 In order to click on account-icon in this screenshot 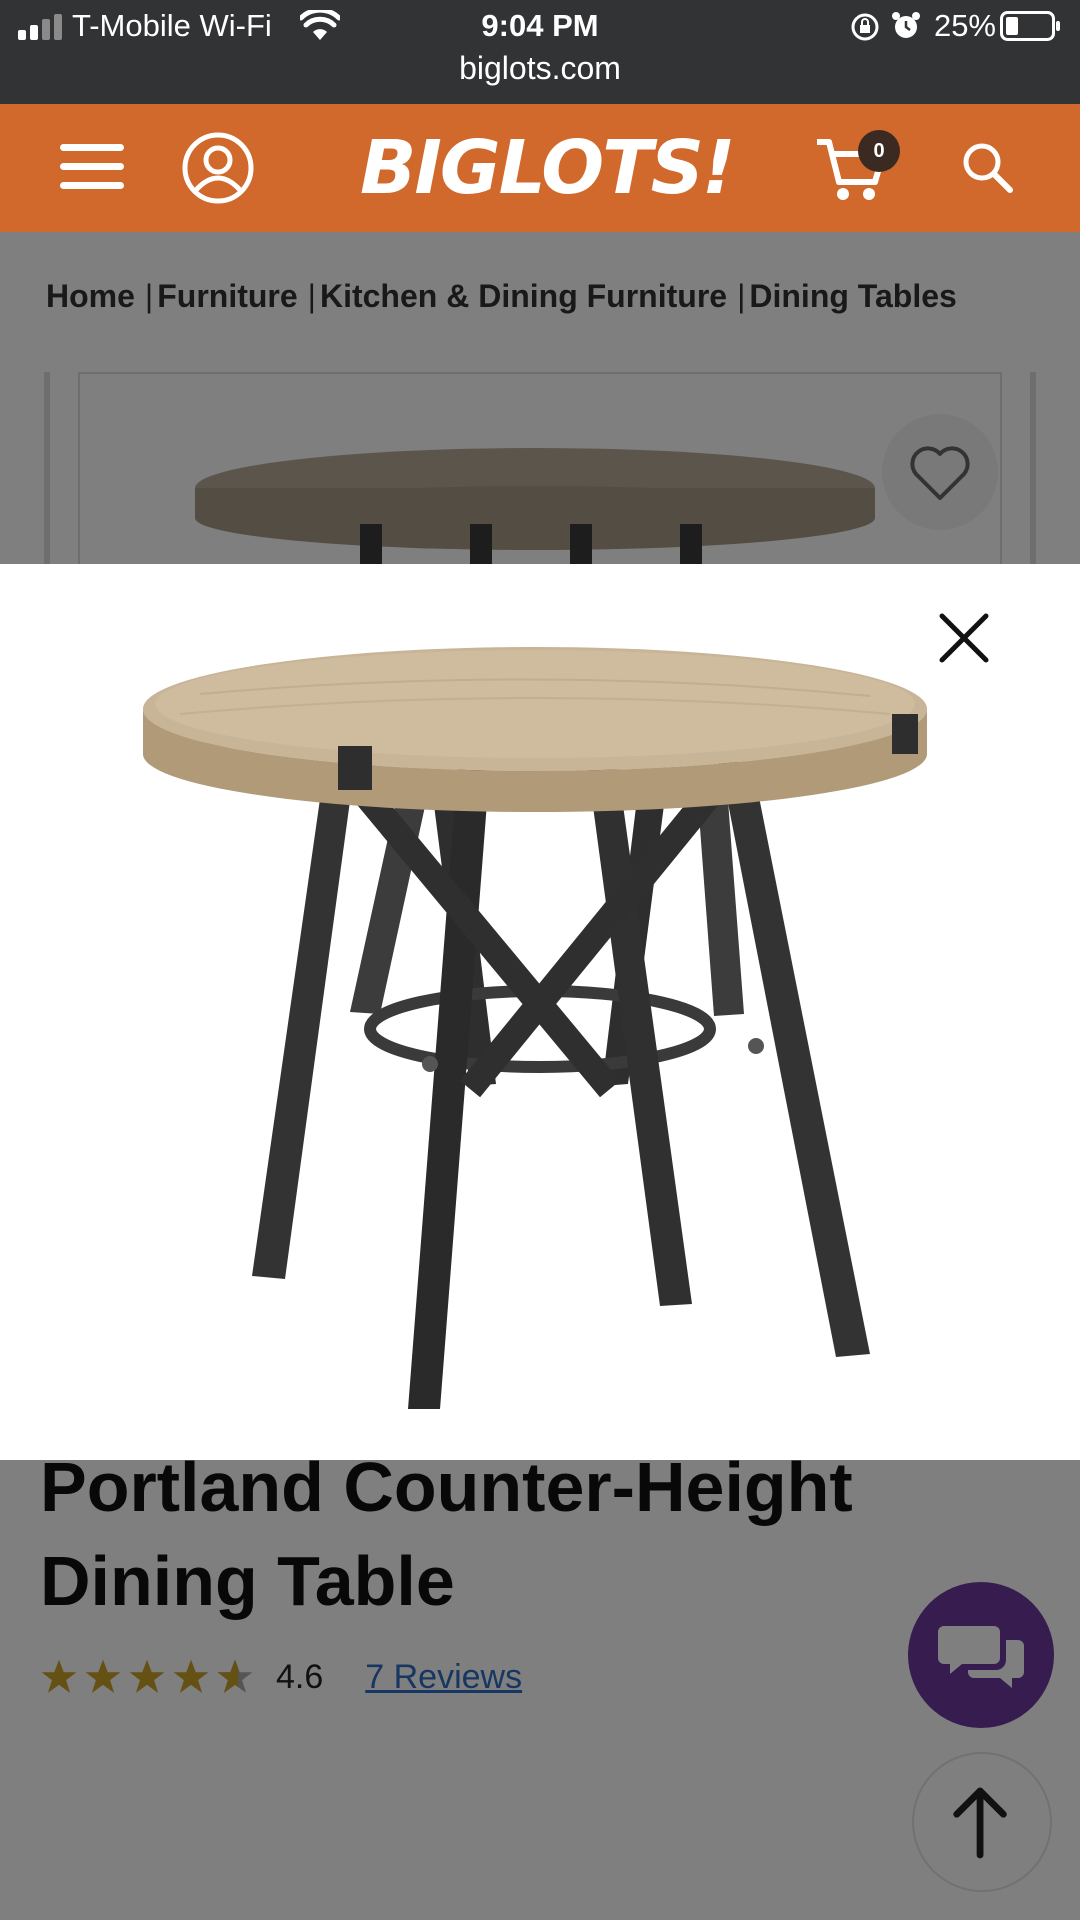, I will do `click(218, 168)`.